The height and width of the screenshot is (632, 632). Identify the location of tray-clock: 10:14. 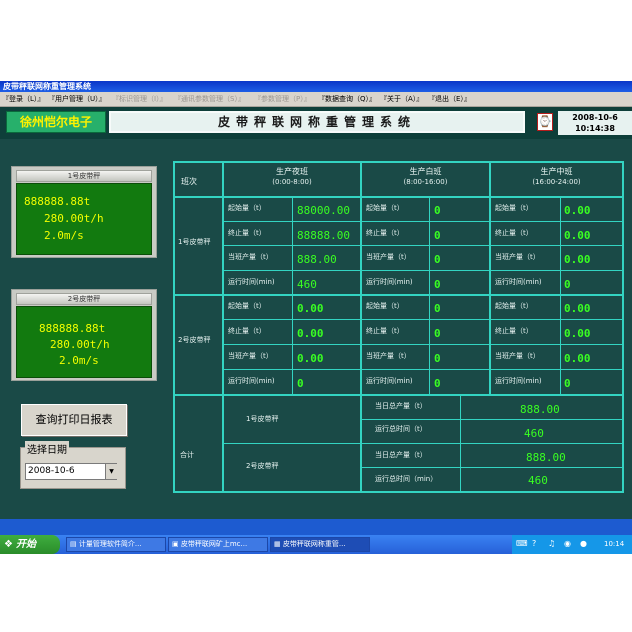
(614, 544).